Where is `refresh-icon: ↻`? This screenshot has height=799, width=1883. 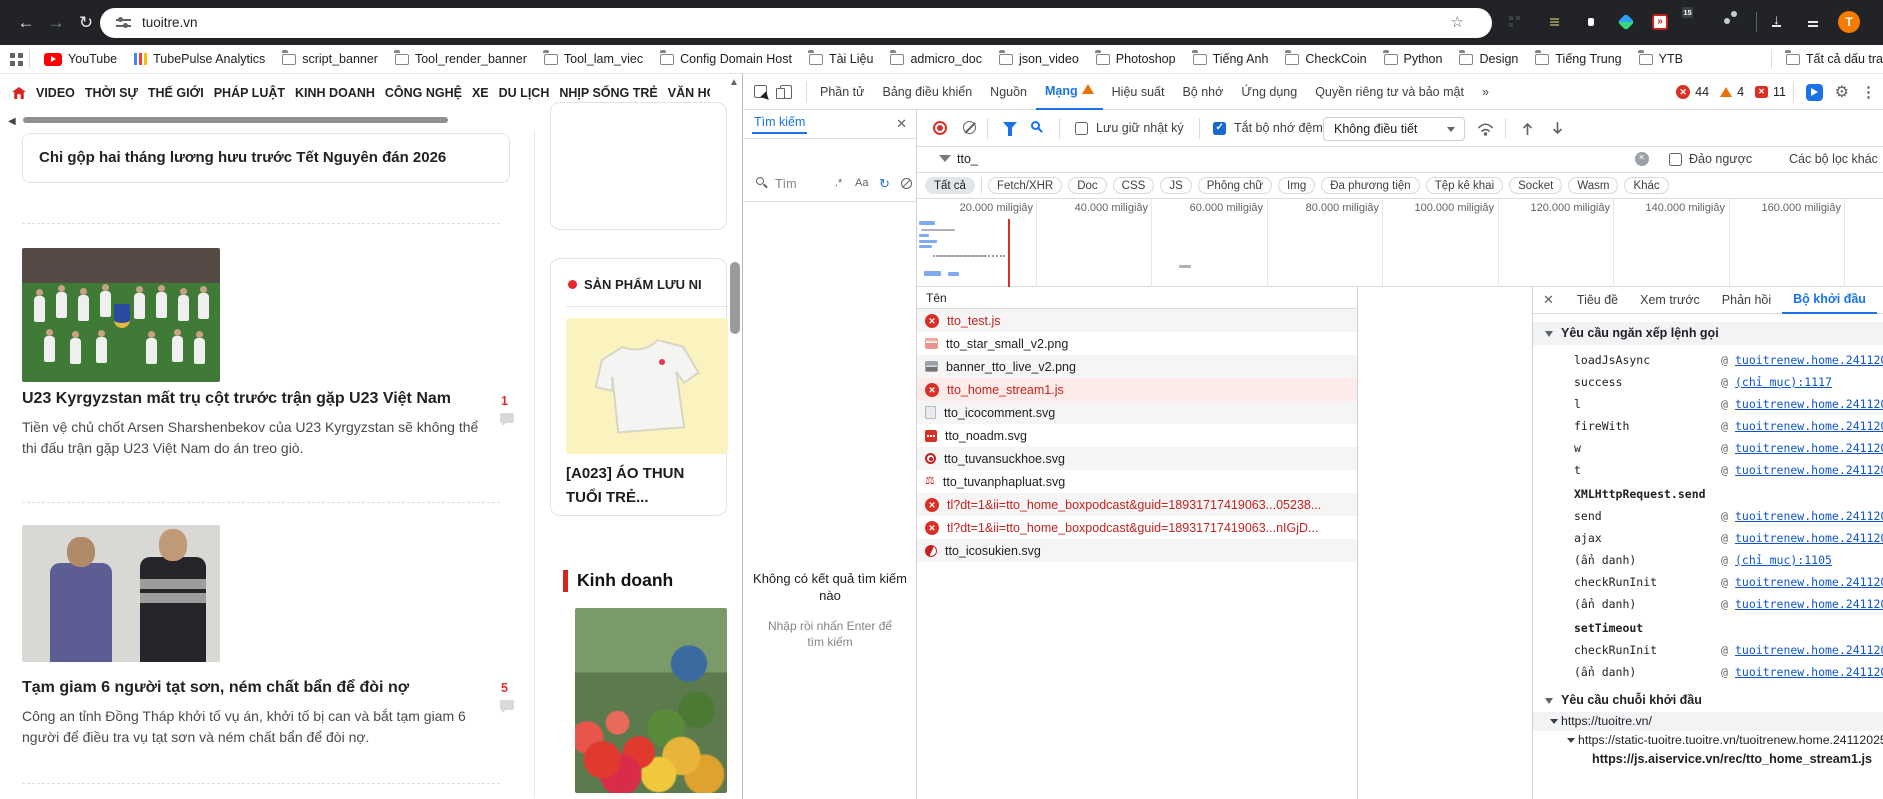
refresh-icon: ↻ is located at coordinates (884, 184).